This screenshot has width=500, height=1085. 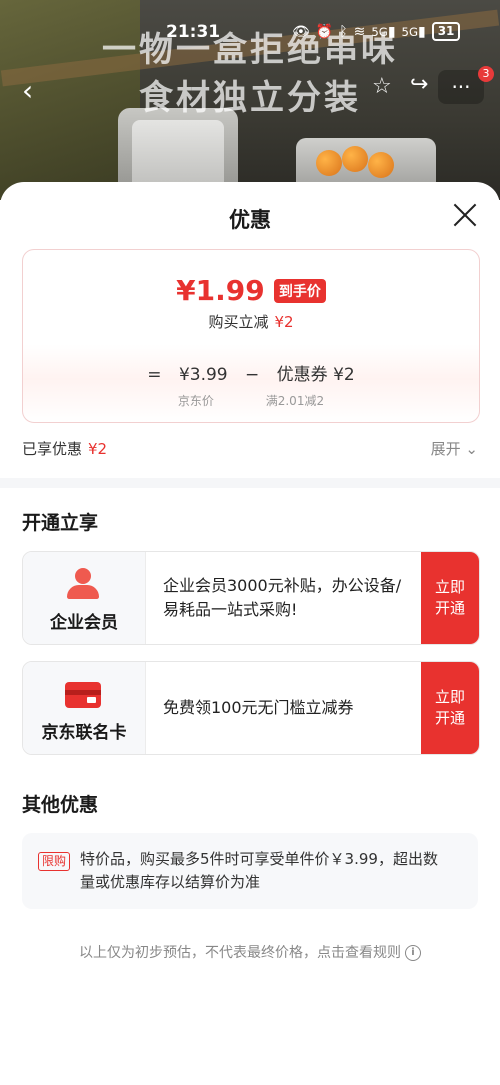 What do you see at coordinates (315, 375) in the screenshot?
I see `coupon-amount: 优惠券 ¥2` at bounding box center [315, 375].